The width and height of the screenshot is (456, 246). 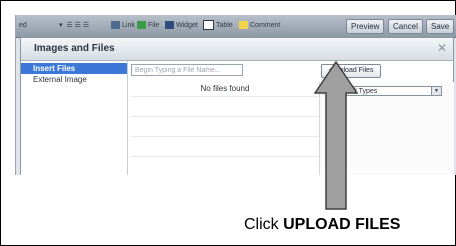 What do you see at coordinates (442, 48) in the screenshot?
I see `close-icon: ✕` at bounding box center [442, 48].